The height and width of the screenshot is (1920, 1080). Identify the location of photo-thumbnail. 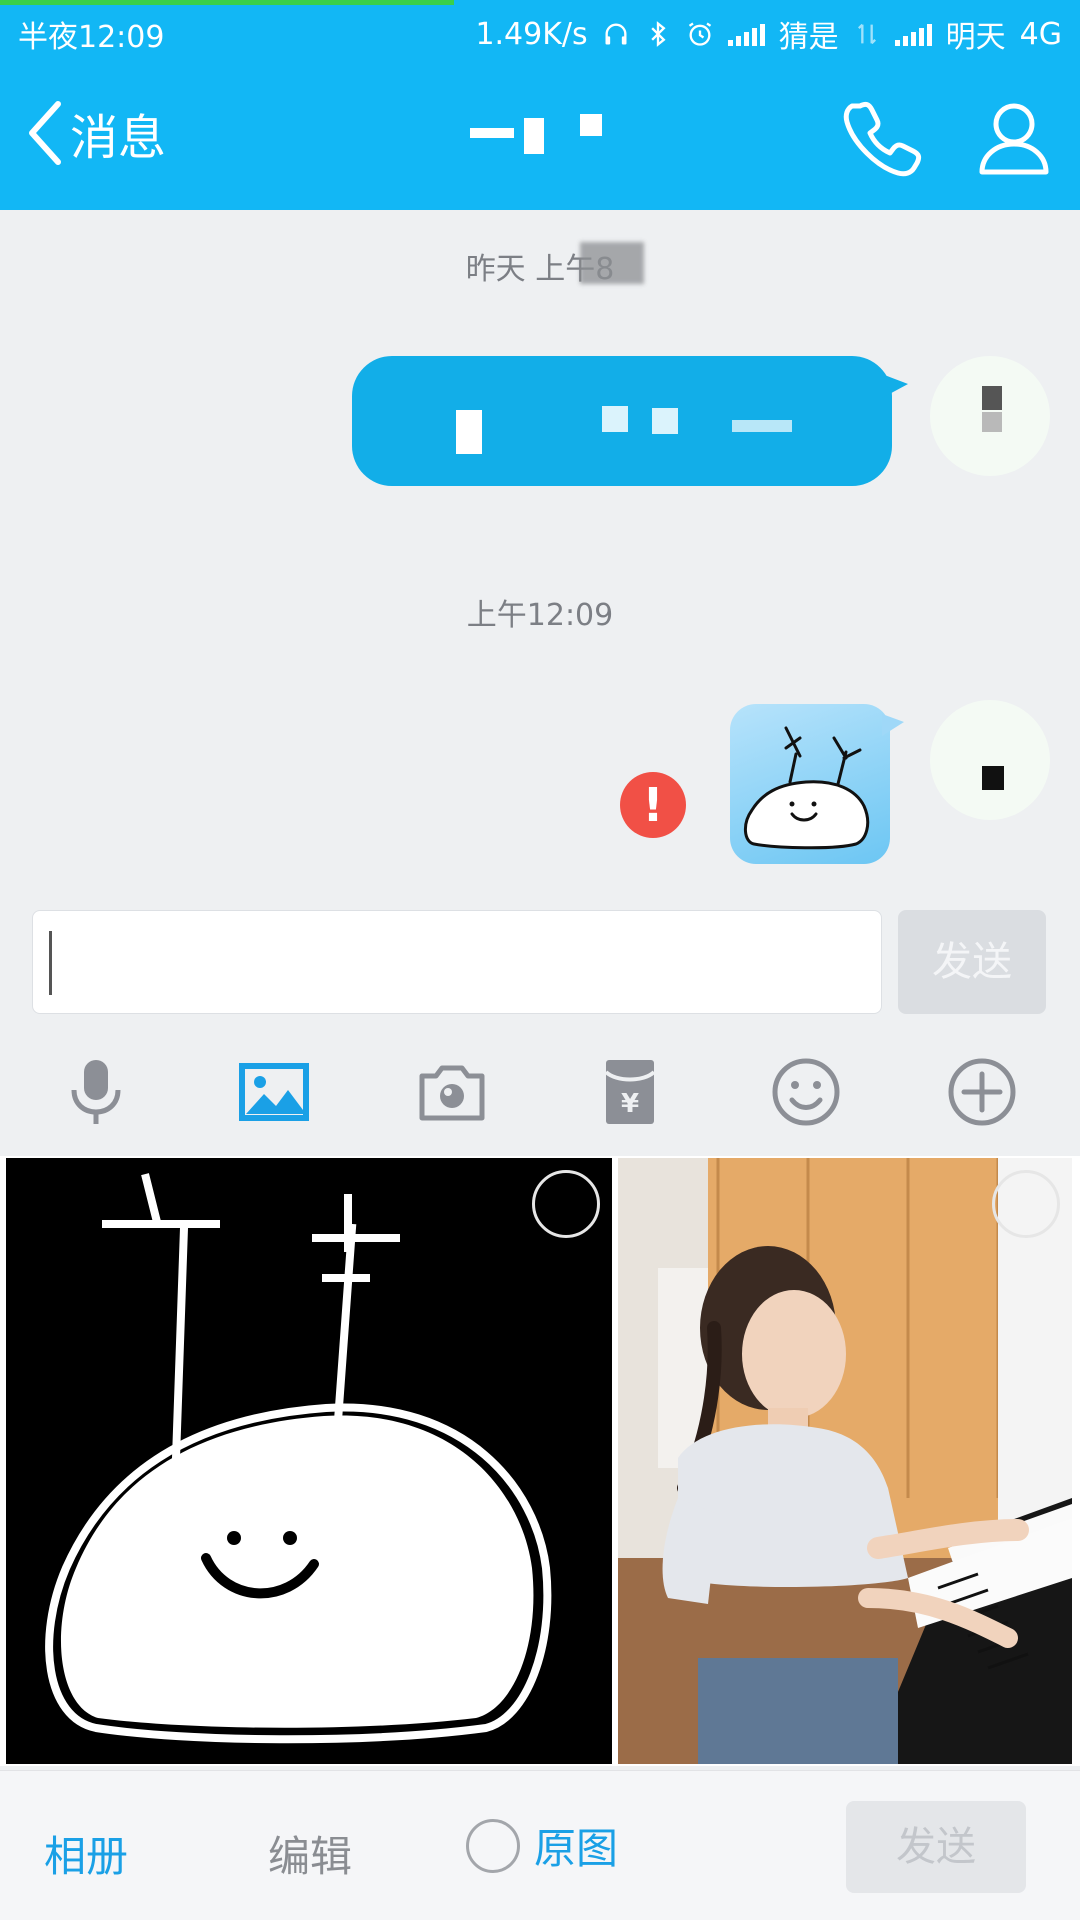
(845, 1461).